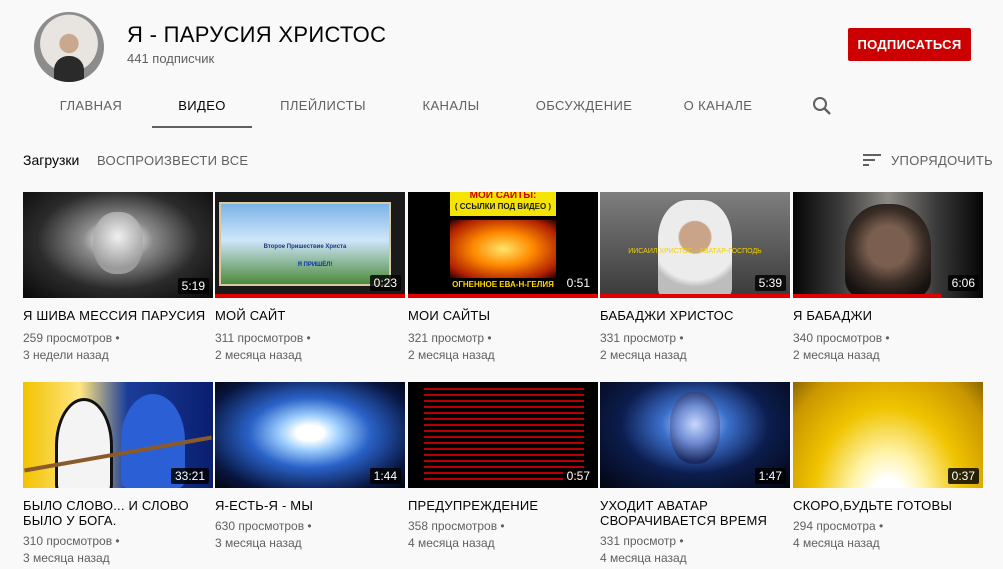 The width and height of the screenshot is (1003, 569). Describe the element at coordinates (503, 315) in the screenshot. I see `video-title: МОИ САЙТЫ` at that location.